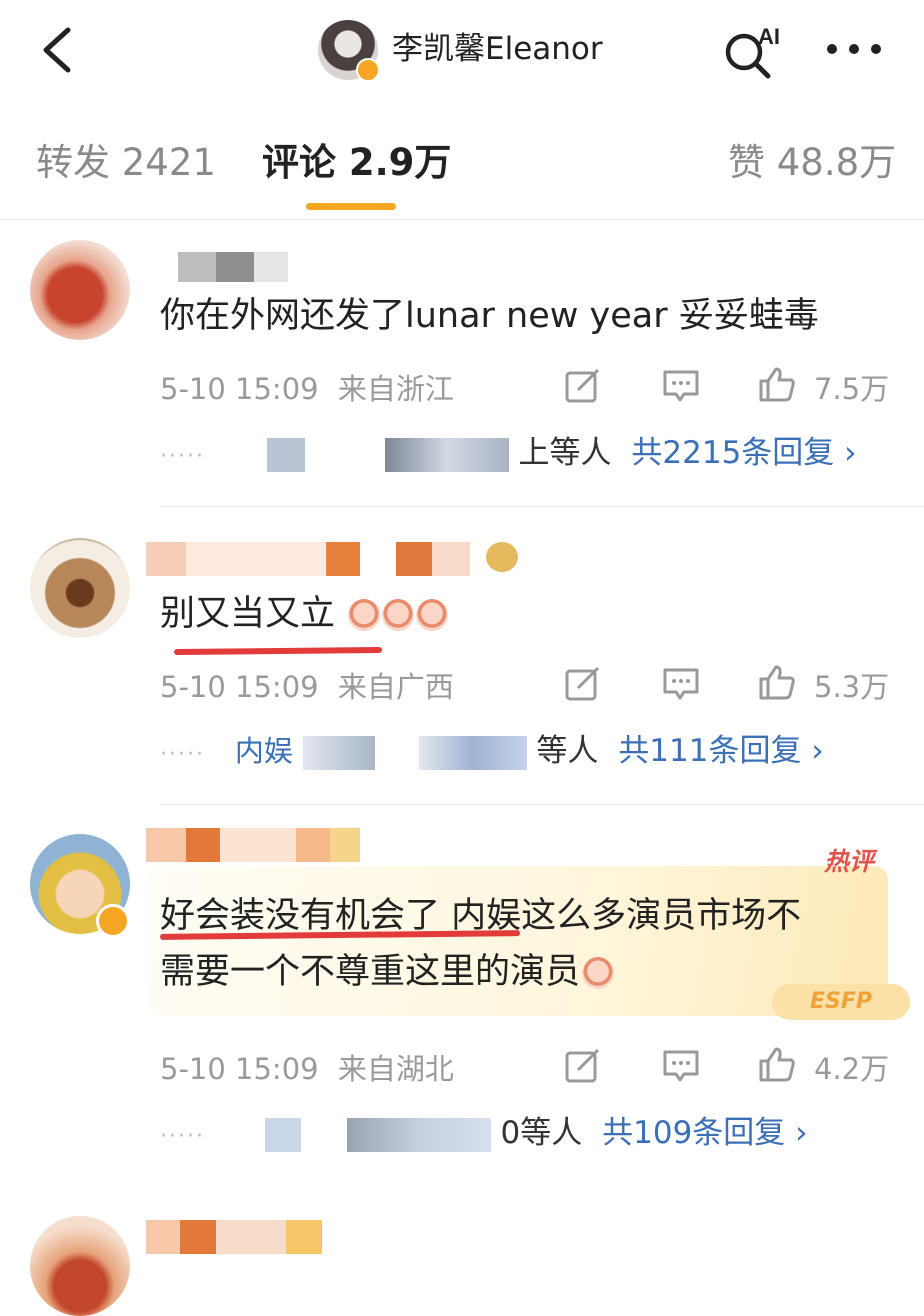 The image size is (924, 1316). What do you see at coordinates (356, 163) in the screenshot?
I see `tab-comments: 评论 2.9万` at bounding box center [356, 163].